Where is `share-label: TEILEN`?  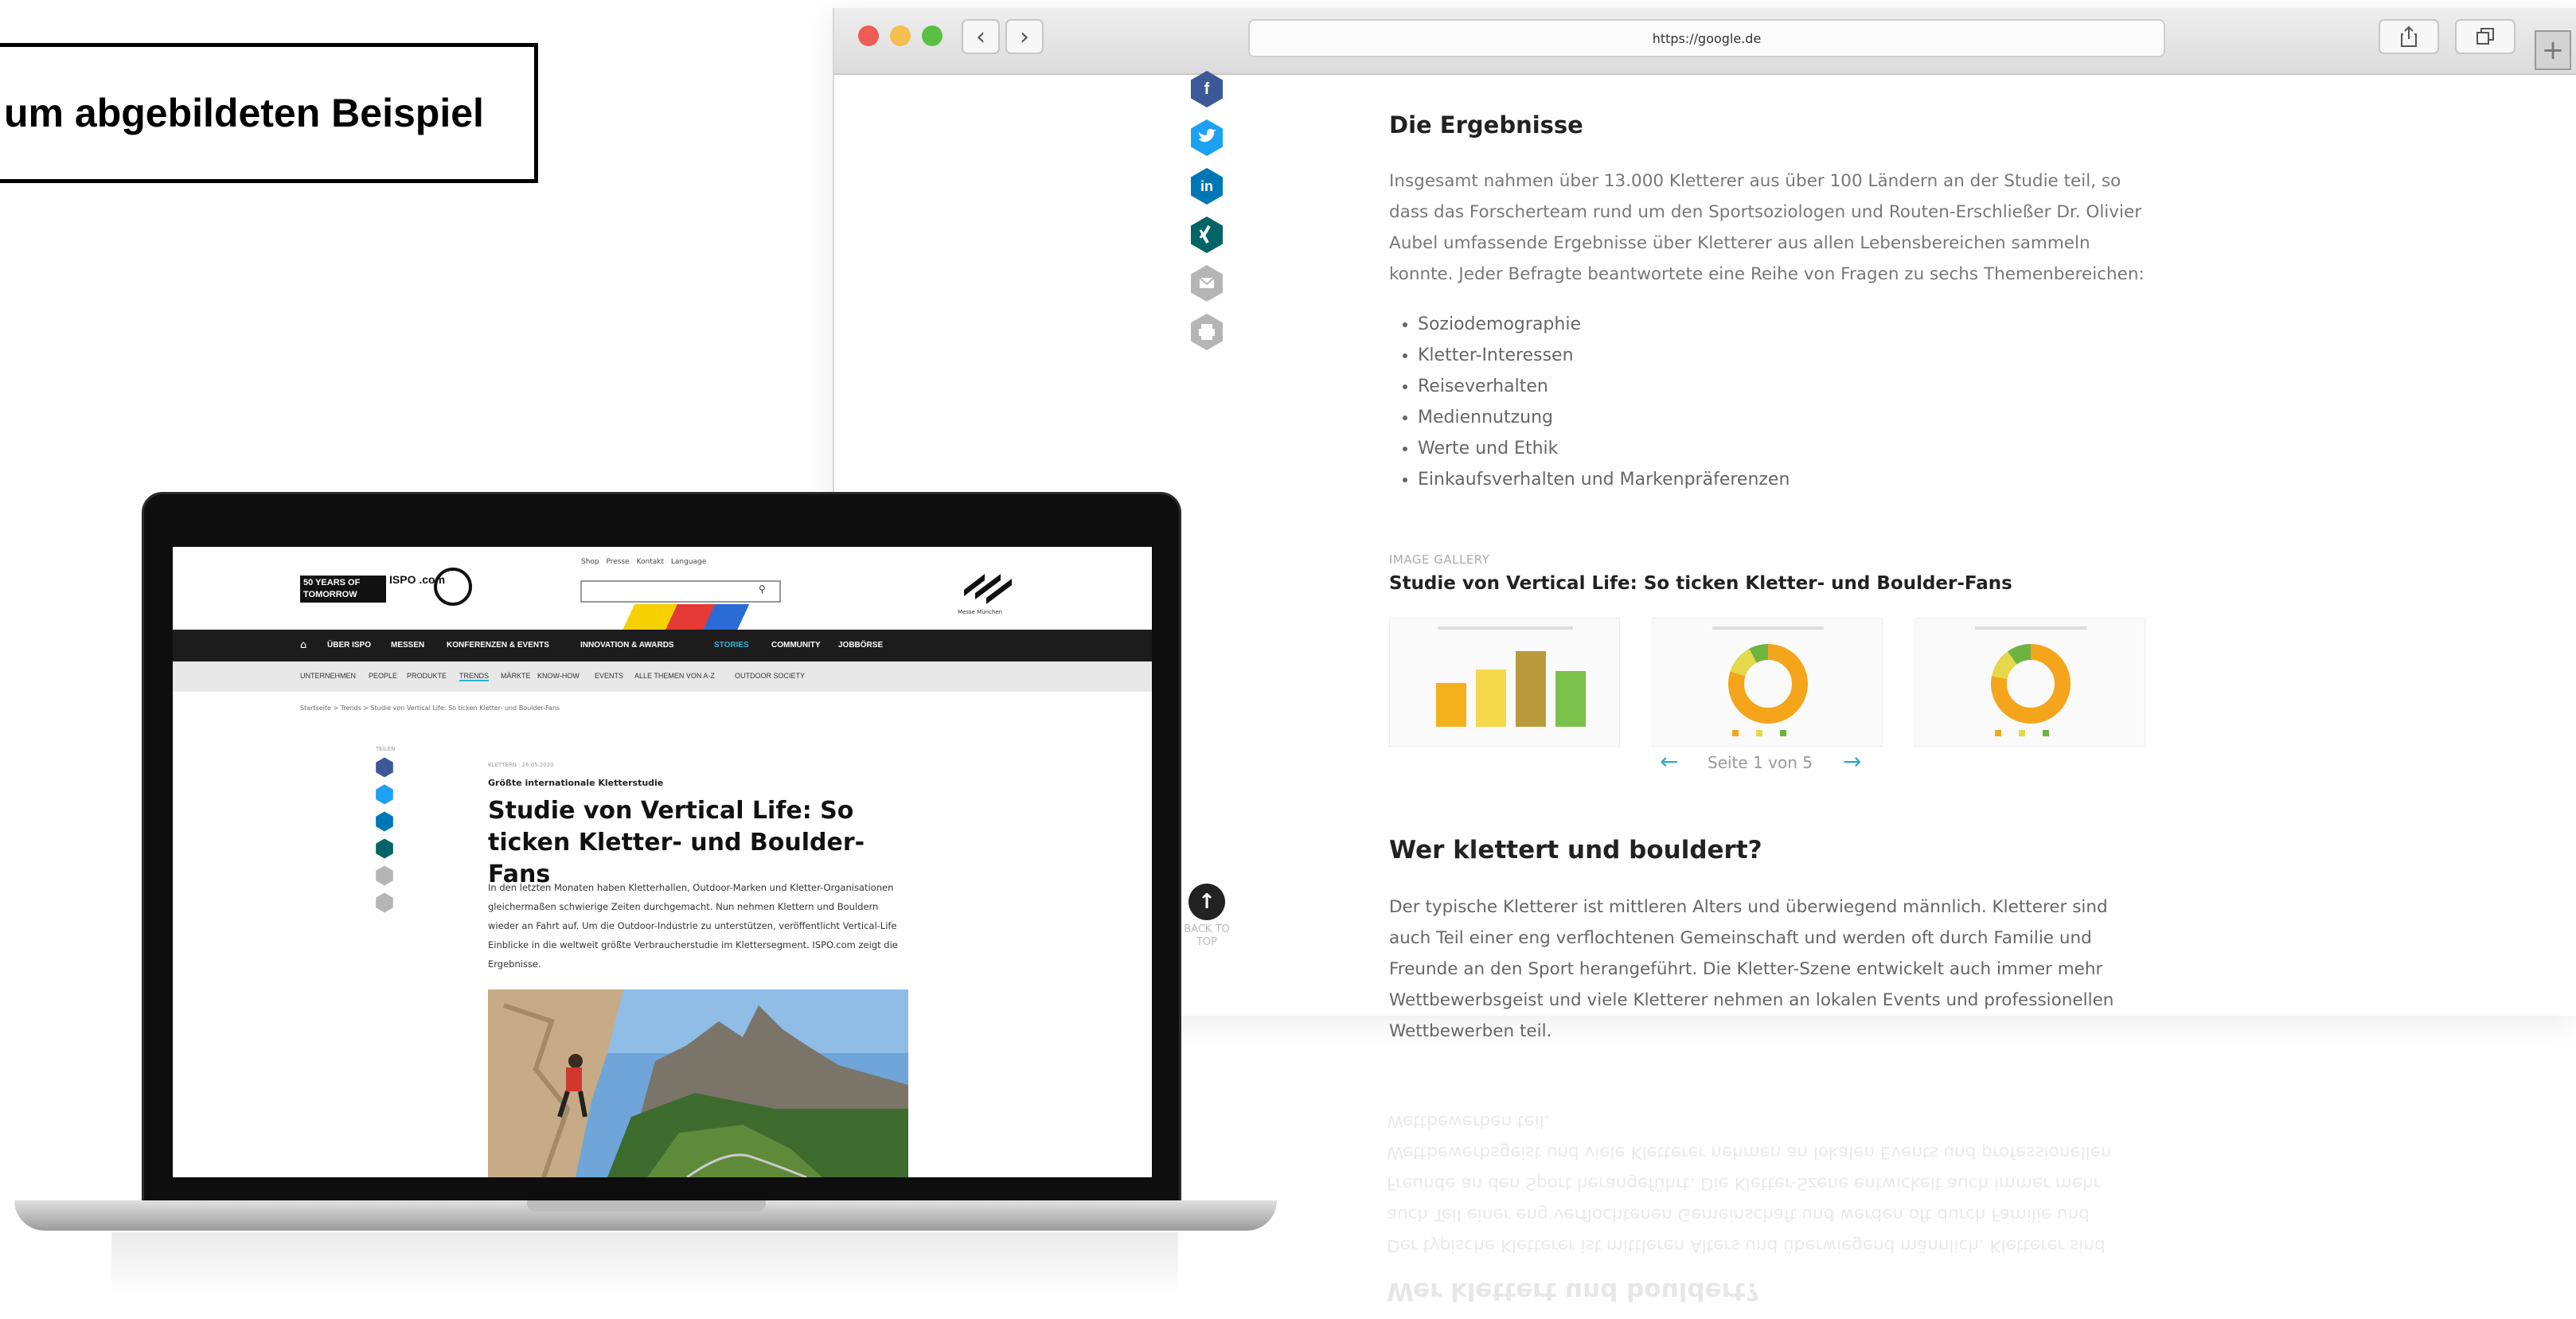
share-label: TEILEN is located at coordinates (386, 749).